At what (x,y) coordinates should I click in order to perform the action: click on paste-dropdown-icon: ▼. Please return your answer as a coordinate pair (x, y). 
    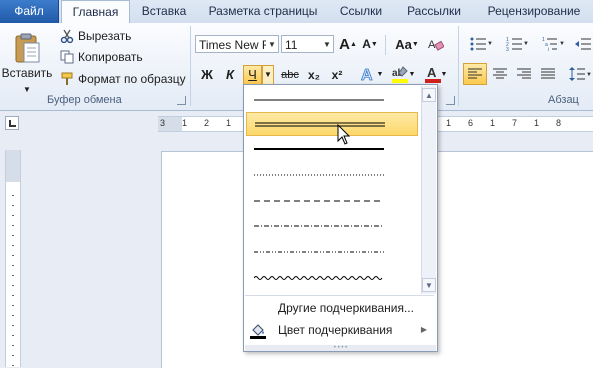
    Looking at the image, I should click on (27, 89).